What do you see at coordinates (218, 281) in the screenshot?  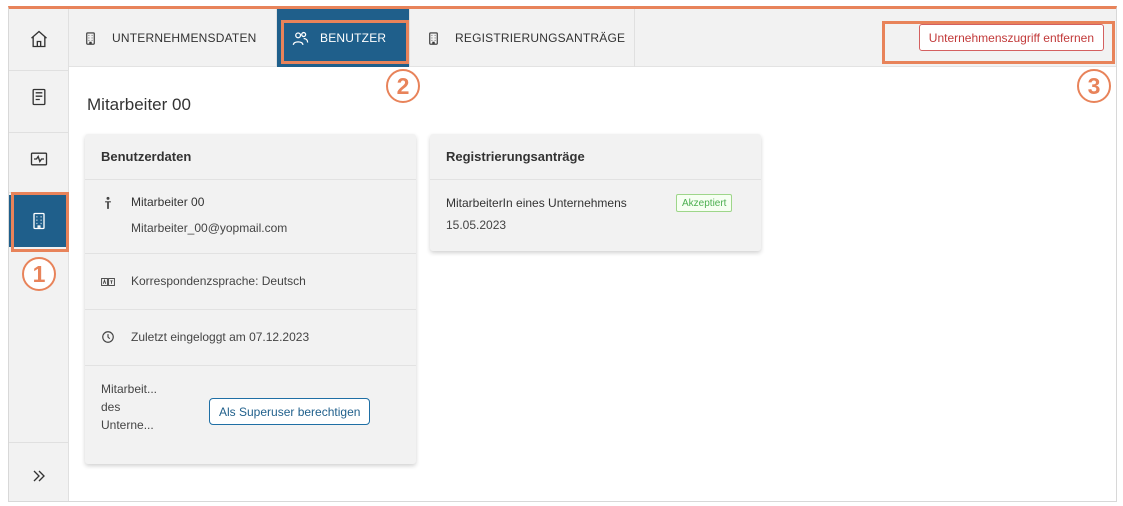 I see `correspondence-language: Korrespondenzsprache: Deutsch` at bounding box center [218, 281].